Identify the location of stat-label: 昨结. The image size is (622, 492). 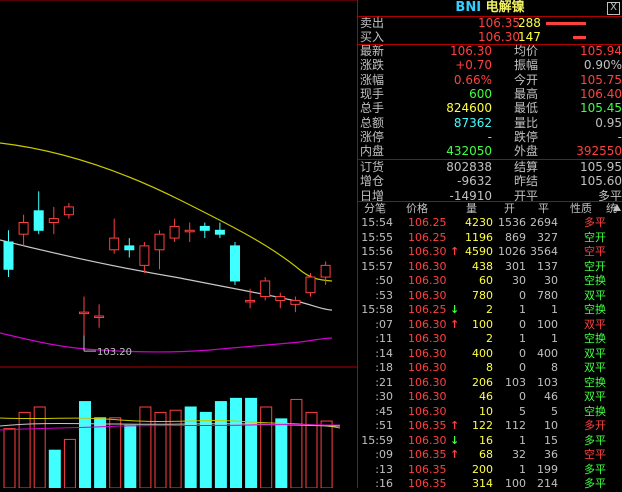
(526, 181).